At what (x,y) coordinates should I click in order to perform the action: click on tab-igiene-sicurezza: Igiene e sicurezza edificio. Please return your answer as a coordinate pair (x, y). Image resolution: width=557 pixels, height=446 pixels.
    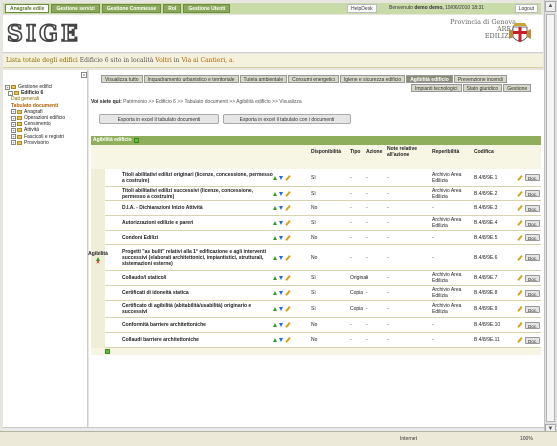
    Looking at the image, I should click on (372, 79).